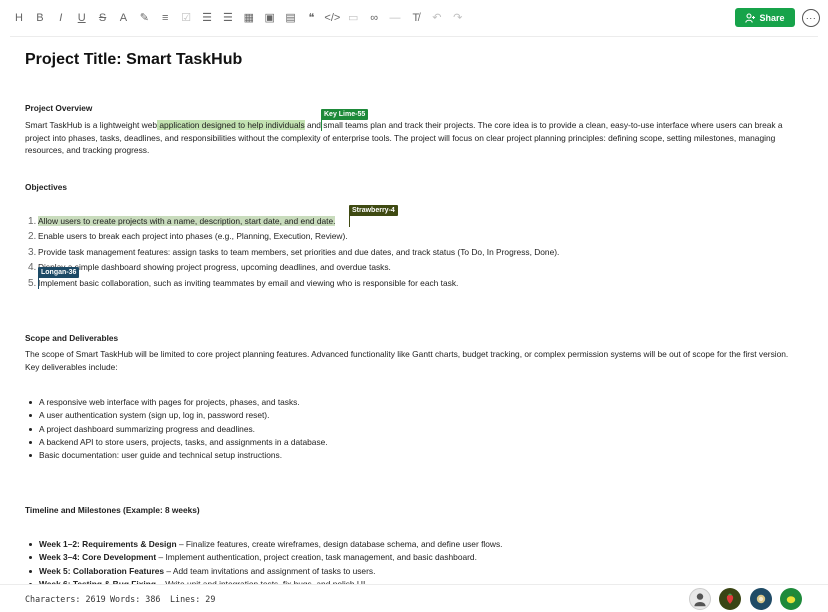 The width and height of the screenshot is (828, 612). I want to click on table-icon: ▦, so click(248, 18).